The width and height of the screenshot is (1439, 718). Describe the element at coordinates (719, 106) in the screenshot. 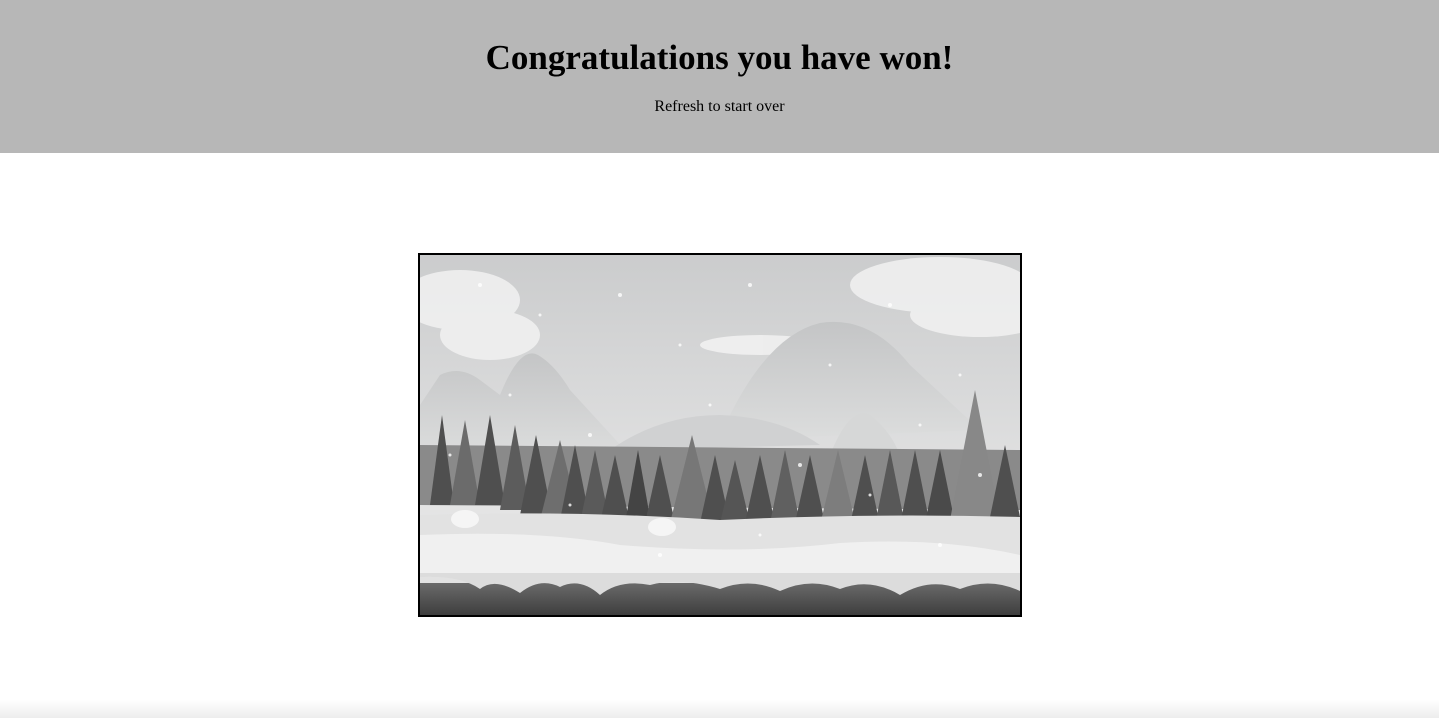

I see `restart-hint: Refresh to start over` at that location.